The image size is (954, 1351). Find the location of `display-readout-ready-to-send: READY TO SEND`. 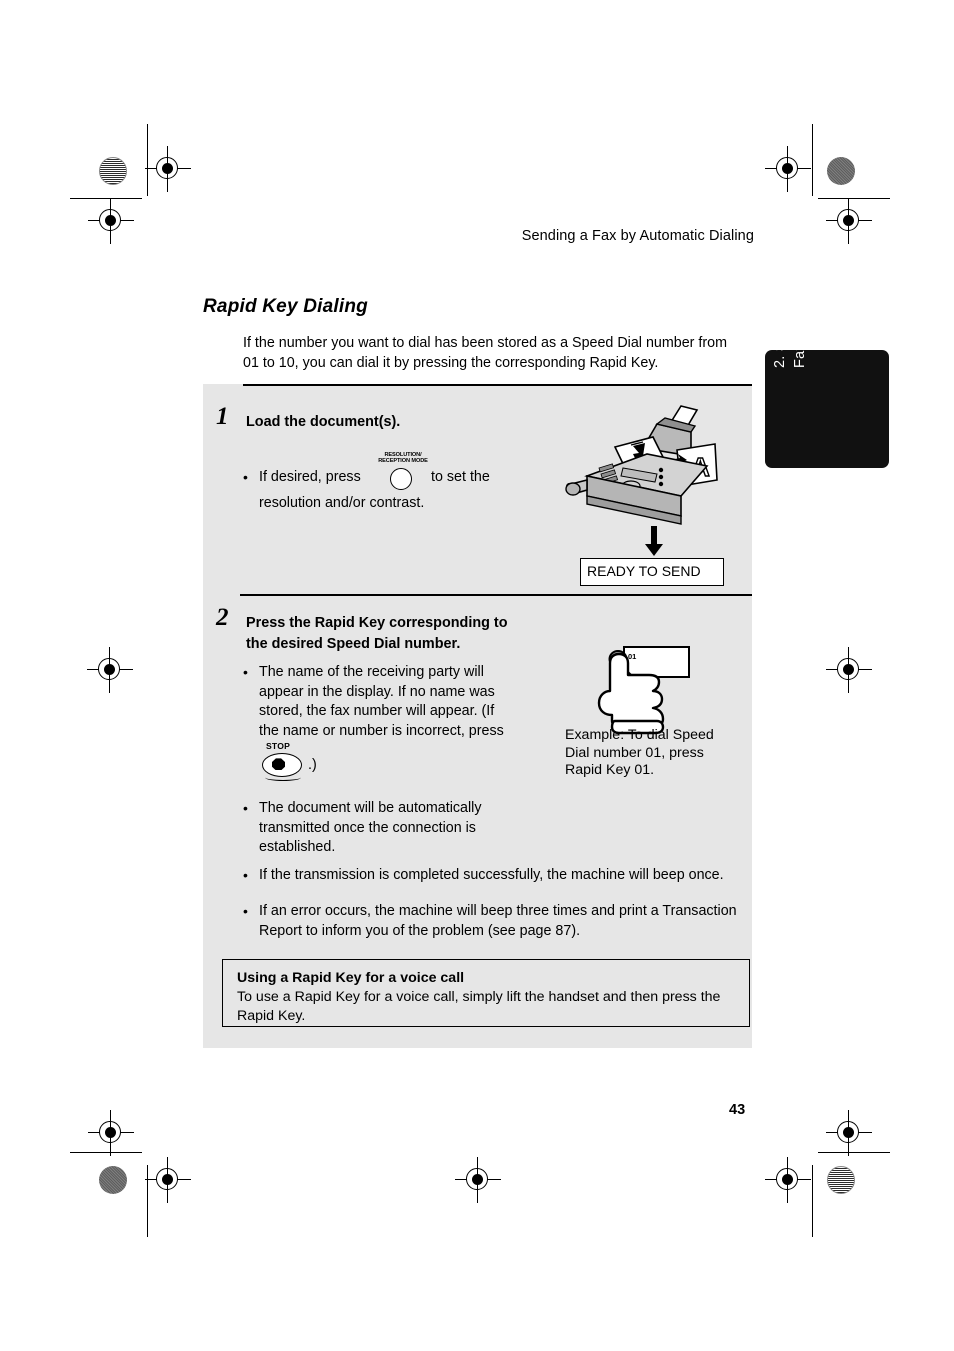

display-readout-ready-to-send: READY TO SEND is located at coordinates (652, 572).